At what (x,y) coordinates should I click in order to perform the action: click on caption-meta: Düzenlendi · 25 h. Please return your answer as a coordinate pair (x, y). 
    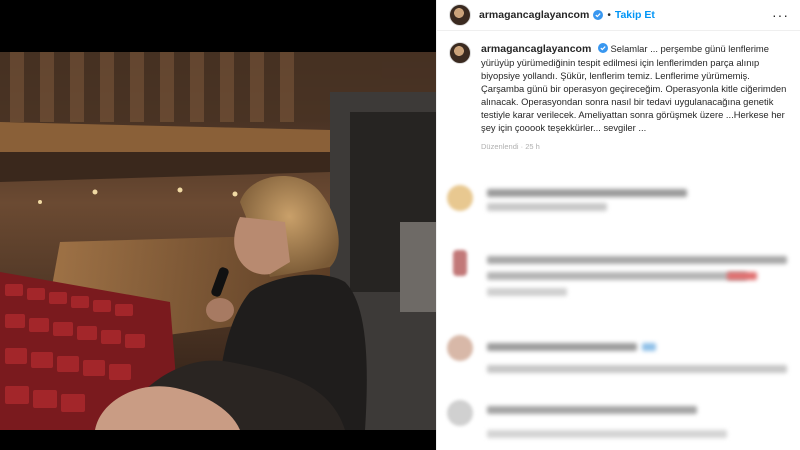
    Looking at the image, I should click on (510, 146).